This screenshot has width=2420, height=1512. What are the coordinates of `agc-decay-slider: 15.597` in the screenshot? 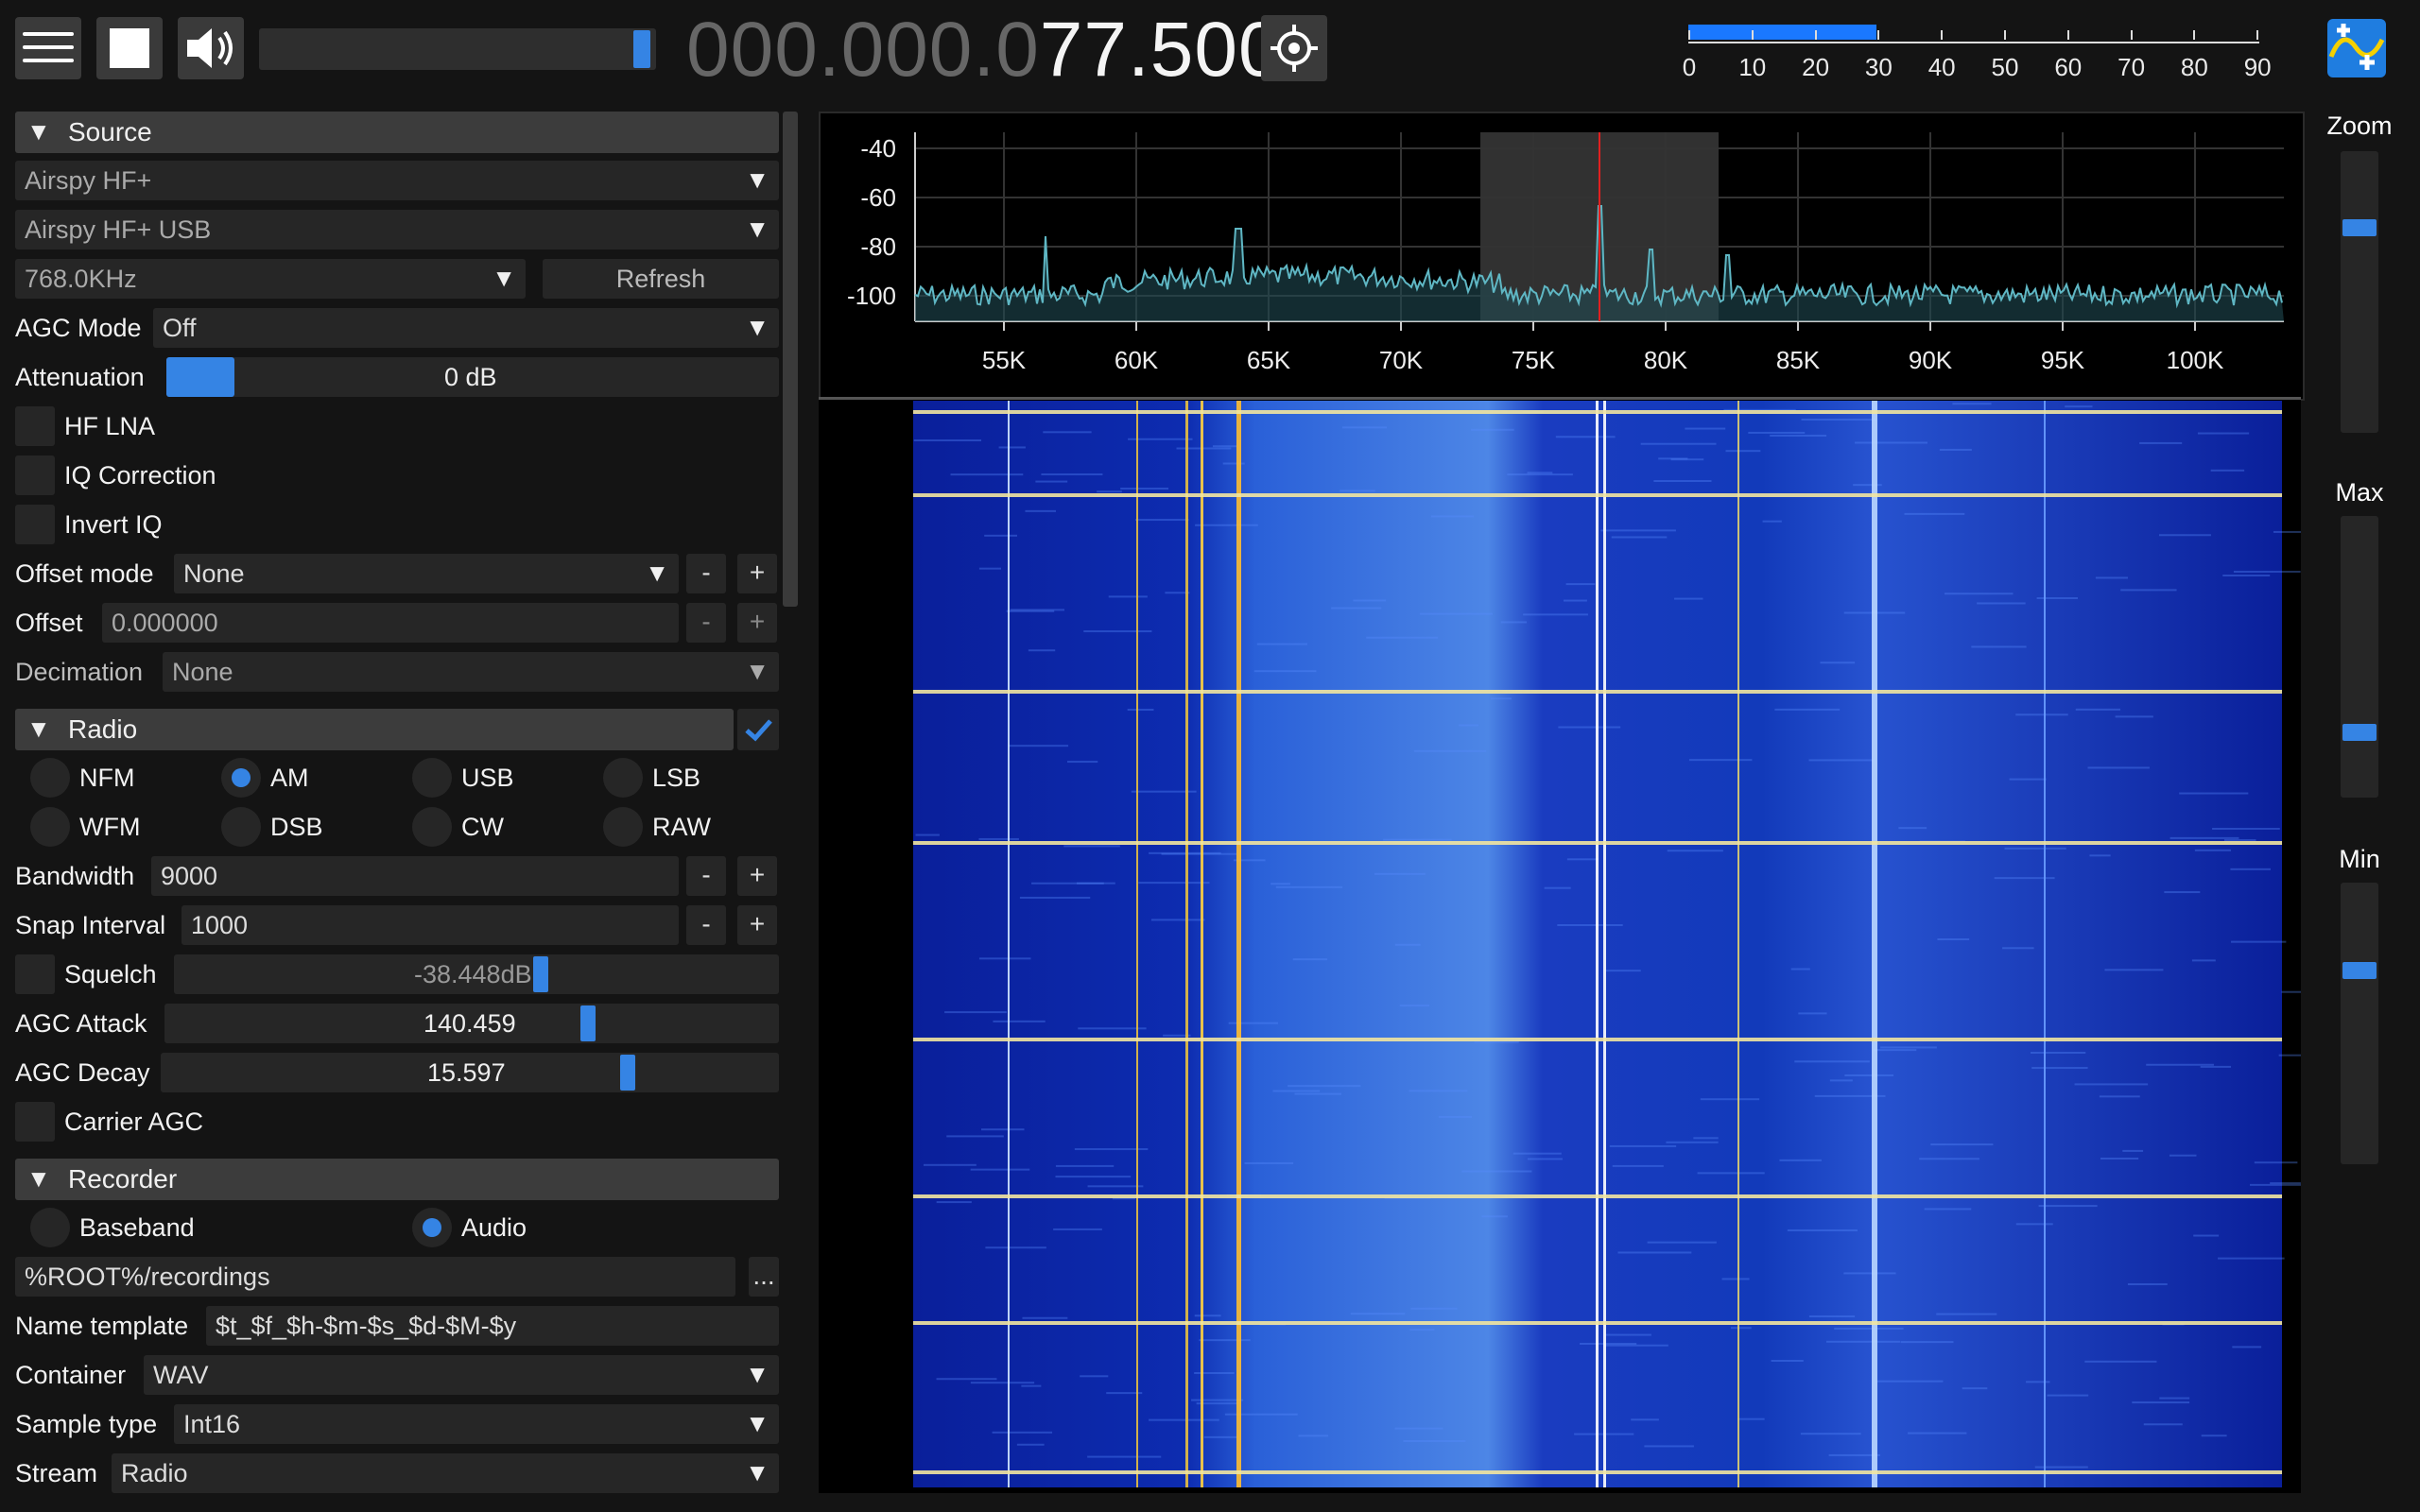 It's located at (470, 1072).